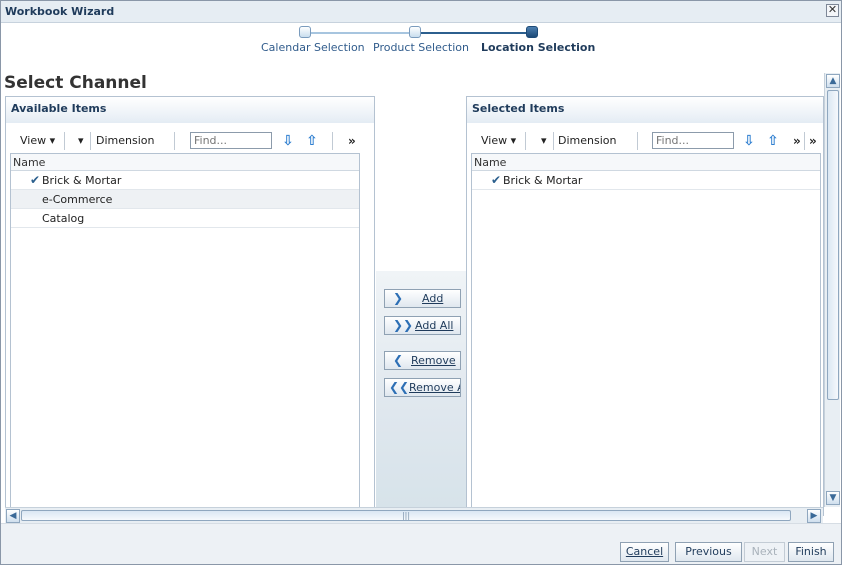 This screenshot has height=565, width=842. I want to click on next-button: Next, so click(764, 552).